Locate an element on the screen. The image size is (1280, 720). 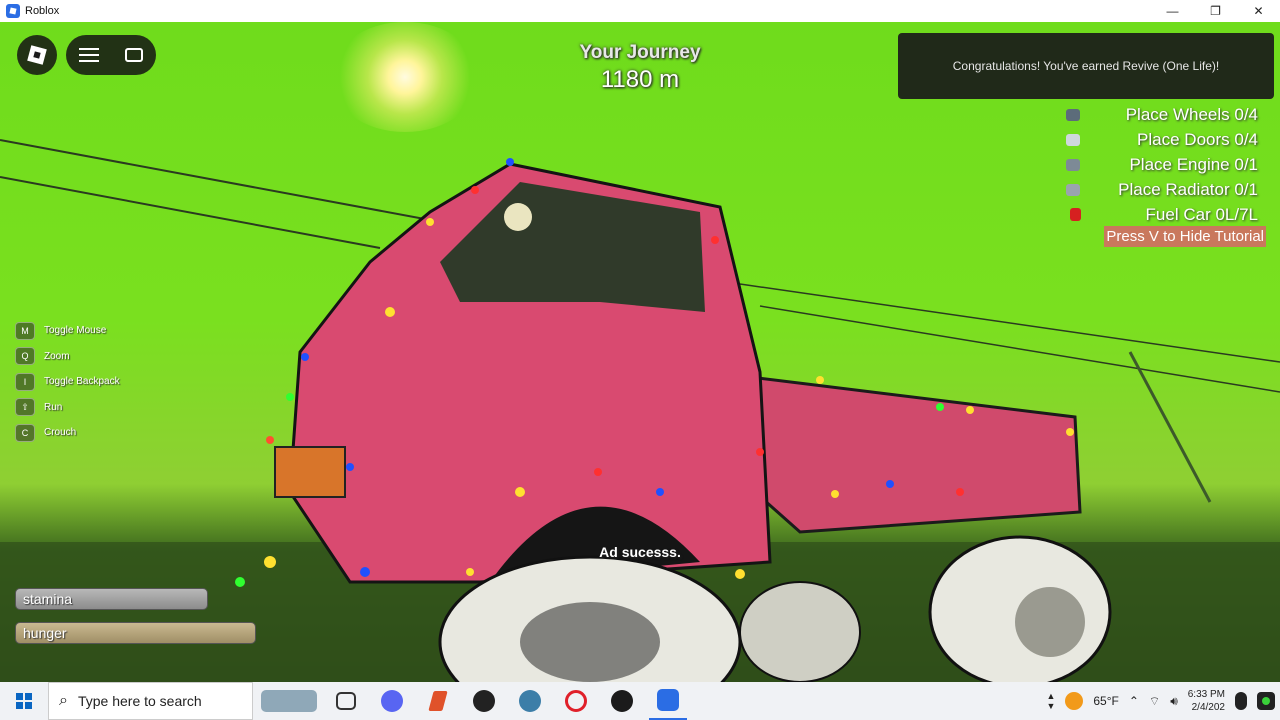
weather-icon is located at coordinates (1074, 701).